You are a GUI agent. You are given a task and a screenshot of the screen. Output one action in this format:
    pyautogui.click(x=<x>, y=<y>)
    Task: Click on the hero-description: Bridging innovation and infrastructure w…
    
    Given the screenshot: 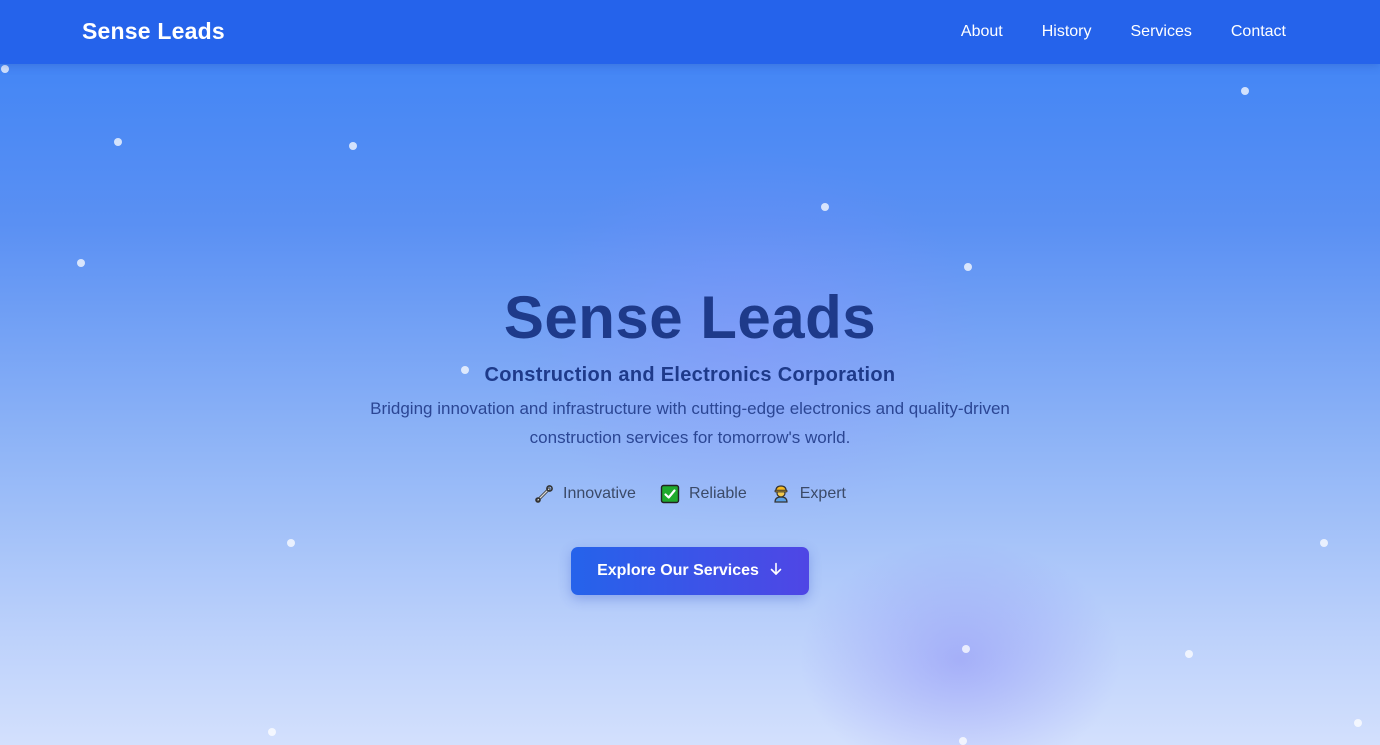 What is the action you would take?
    pyautogui.click(x=690, y=423)
    